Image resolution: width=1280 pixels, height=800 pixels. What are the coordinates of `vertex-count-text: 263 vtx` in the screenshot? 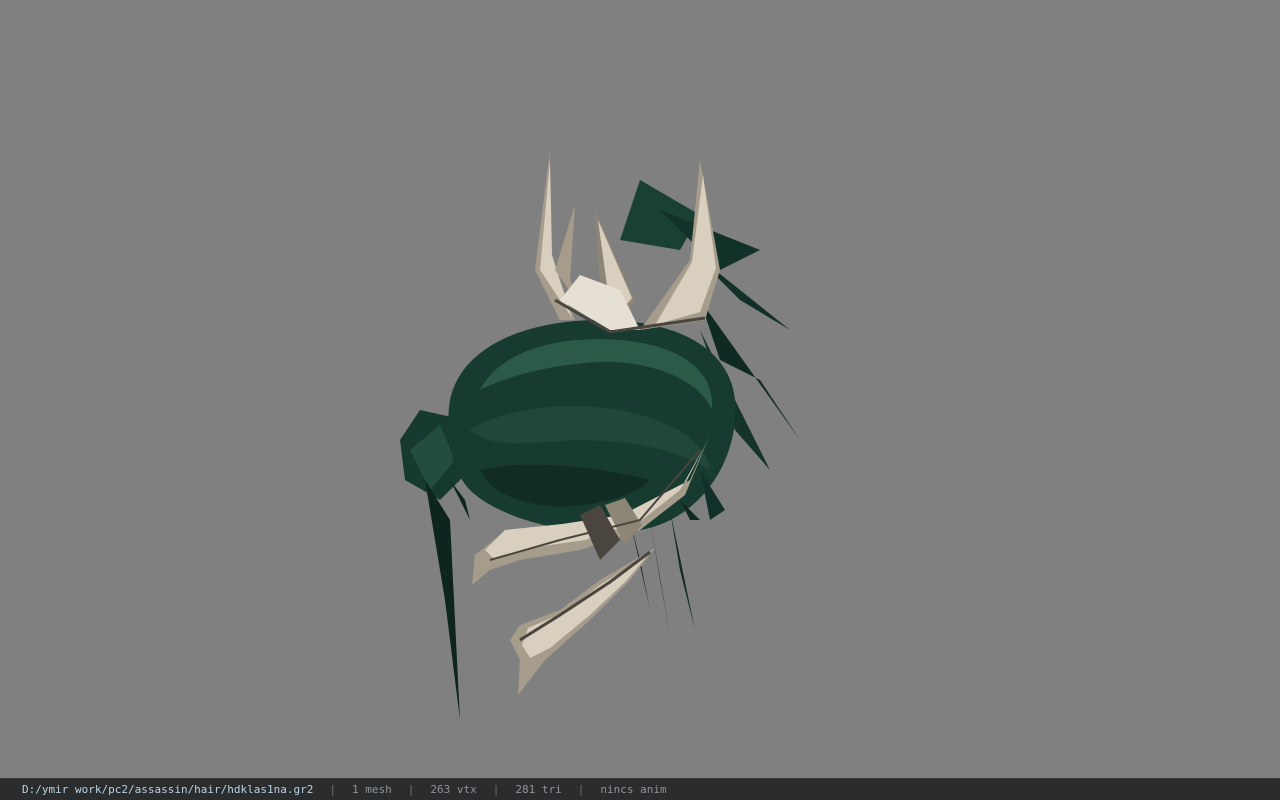 It's located at (453, 789).